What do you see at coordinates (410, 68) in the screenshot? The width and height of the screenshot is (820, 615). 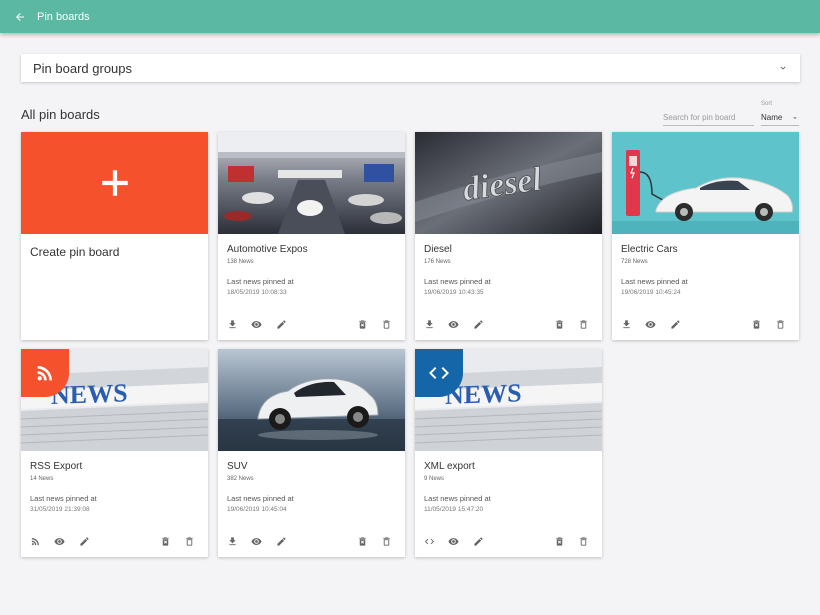 I see `pin-board-groups-panel: Pin board groups` at bounding box center [410, 68].